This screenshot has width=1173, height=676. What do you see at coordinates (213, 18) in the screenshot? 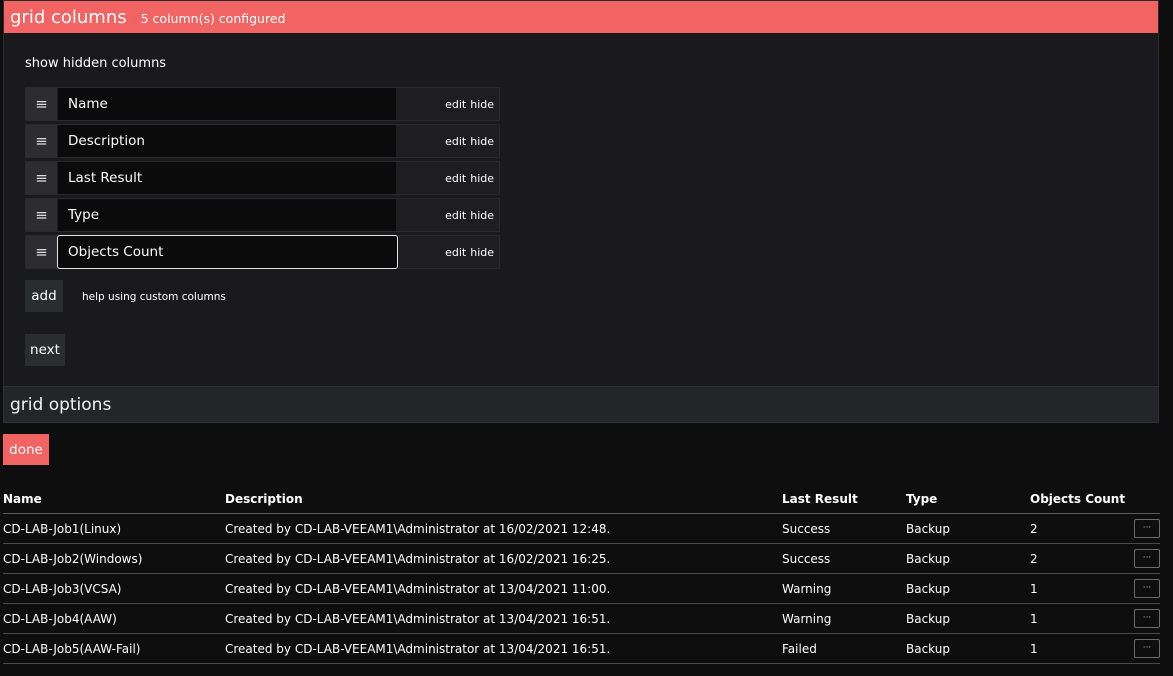
I see `panel-subtitle: 5 column(s) configured` at bounding box center [213, 18].